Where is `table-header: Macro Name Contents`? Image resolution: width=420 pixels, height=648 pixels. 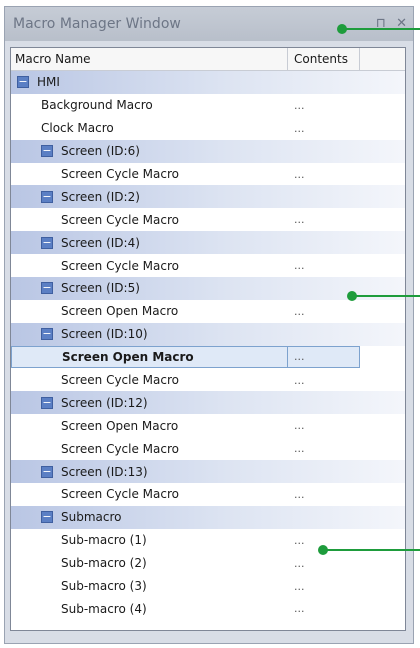 table-header: Macro Name Contents is located at coordinates (208, 59).